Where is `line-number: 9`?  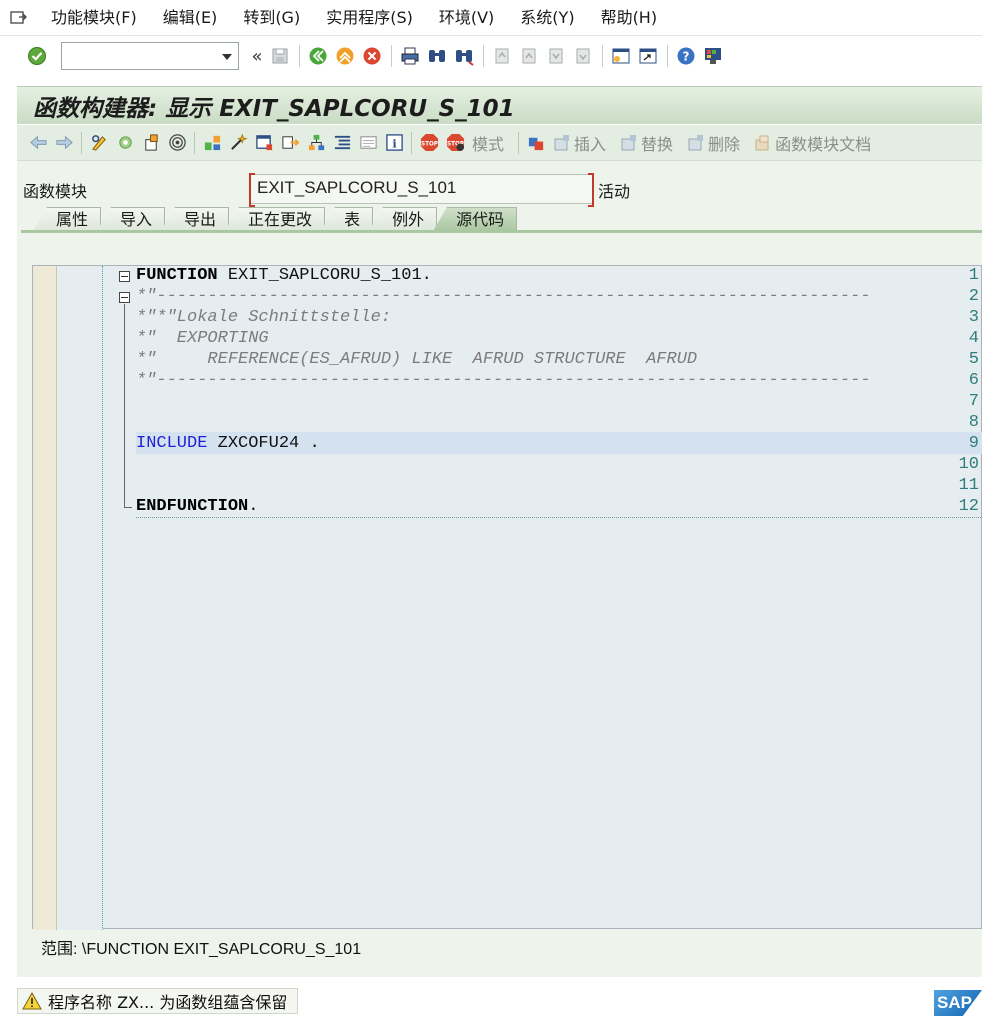
line-number: 9 is located at coordinates (973, 443).